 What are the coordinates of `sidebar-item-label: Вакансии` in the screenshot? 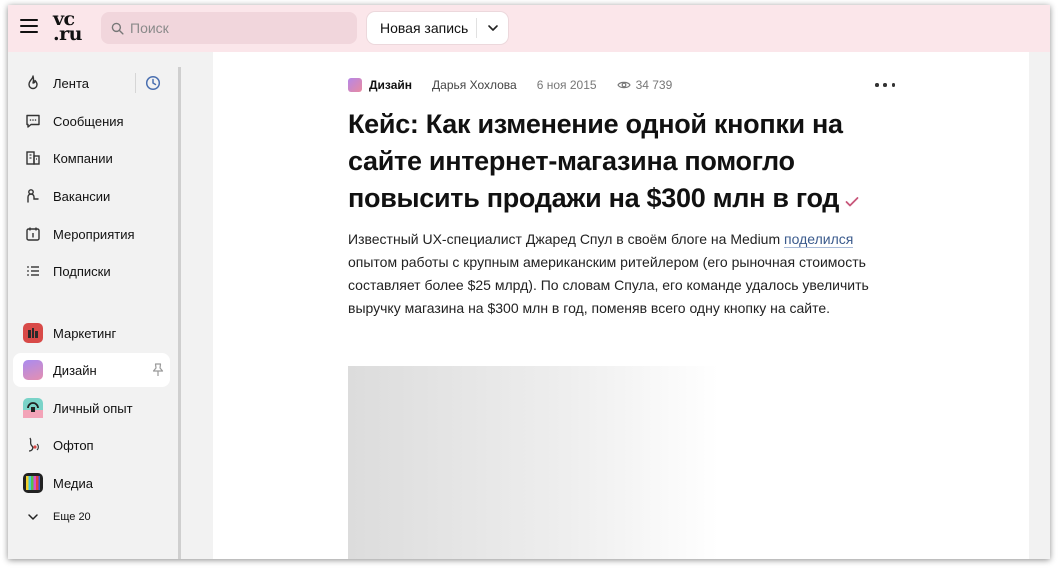 It's located at (82, 196).